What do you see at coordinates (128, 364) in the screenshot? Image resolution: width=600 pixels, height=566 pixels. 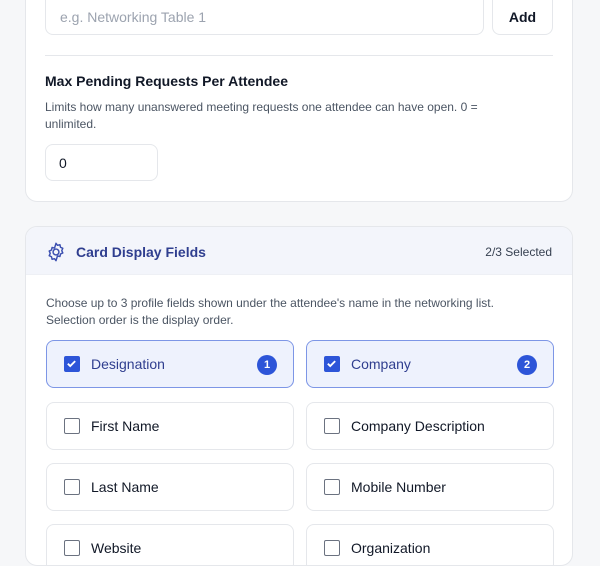 I see `field-option-label: Designation` at bounding box center [128, 364].